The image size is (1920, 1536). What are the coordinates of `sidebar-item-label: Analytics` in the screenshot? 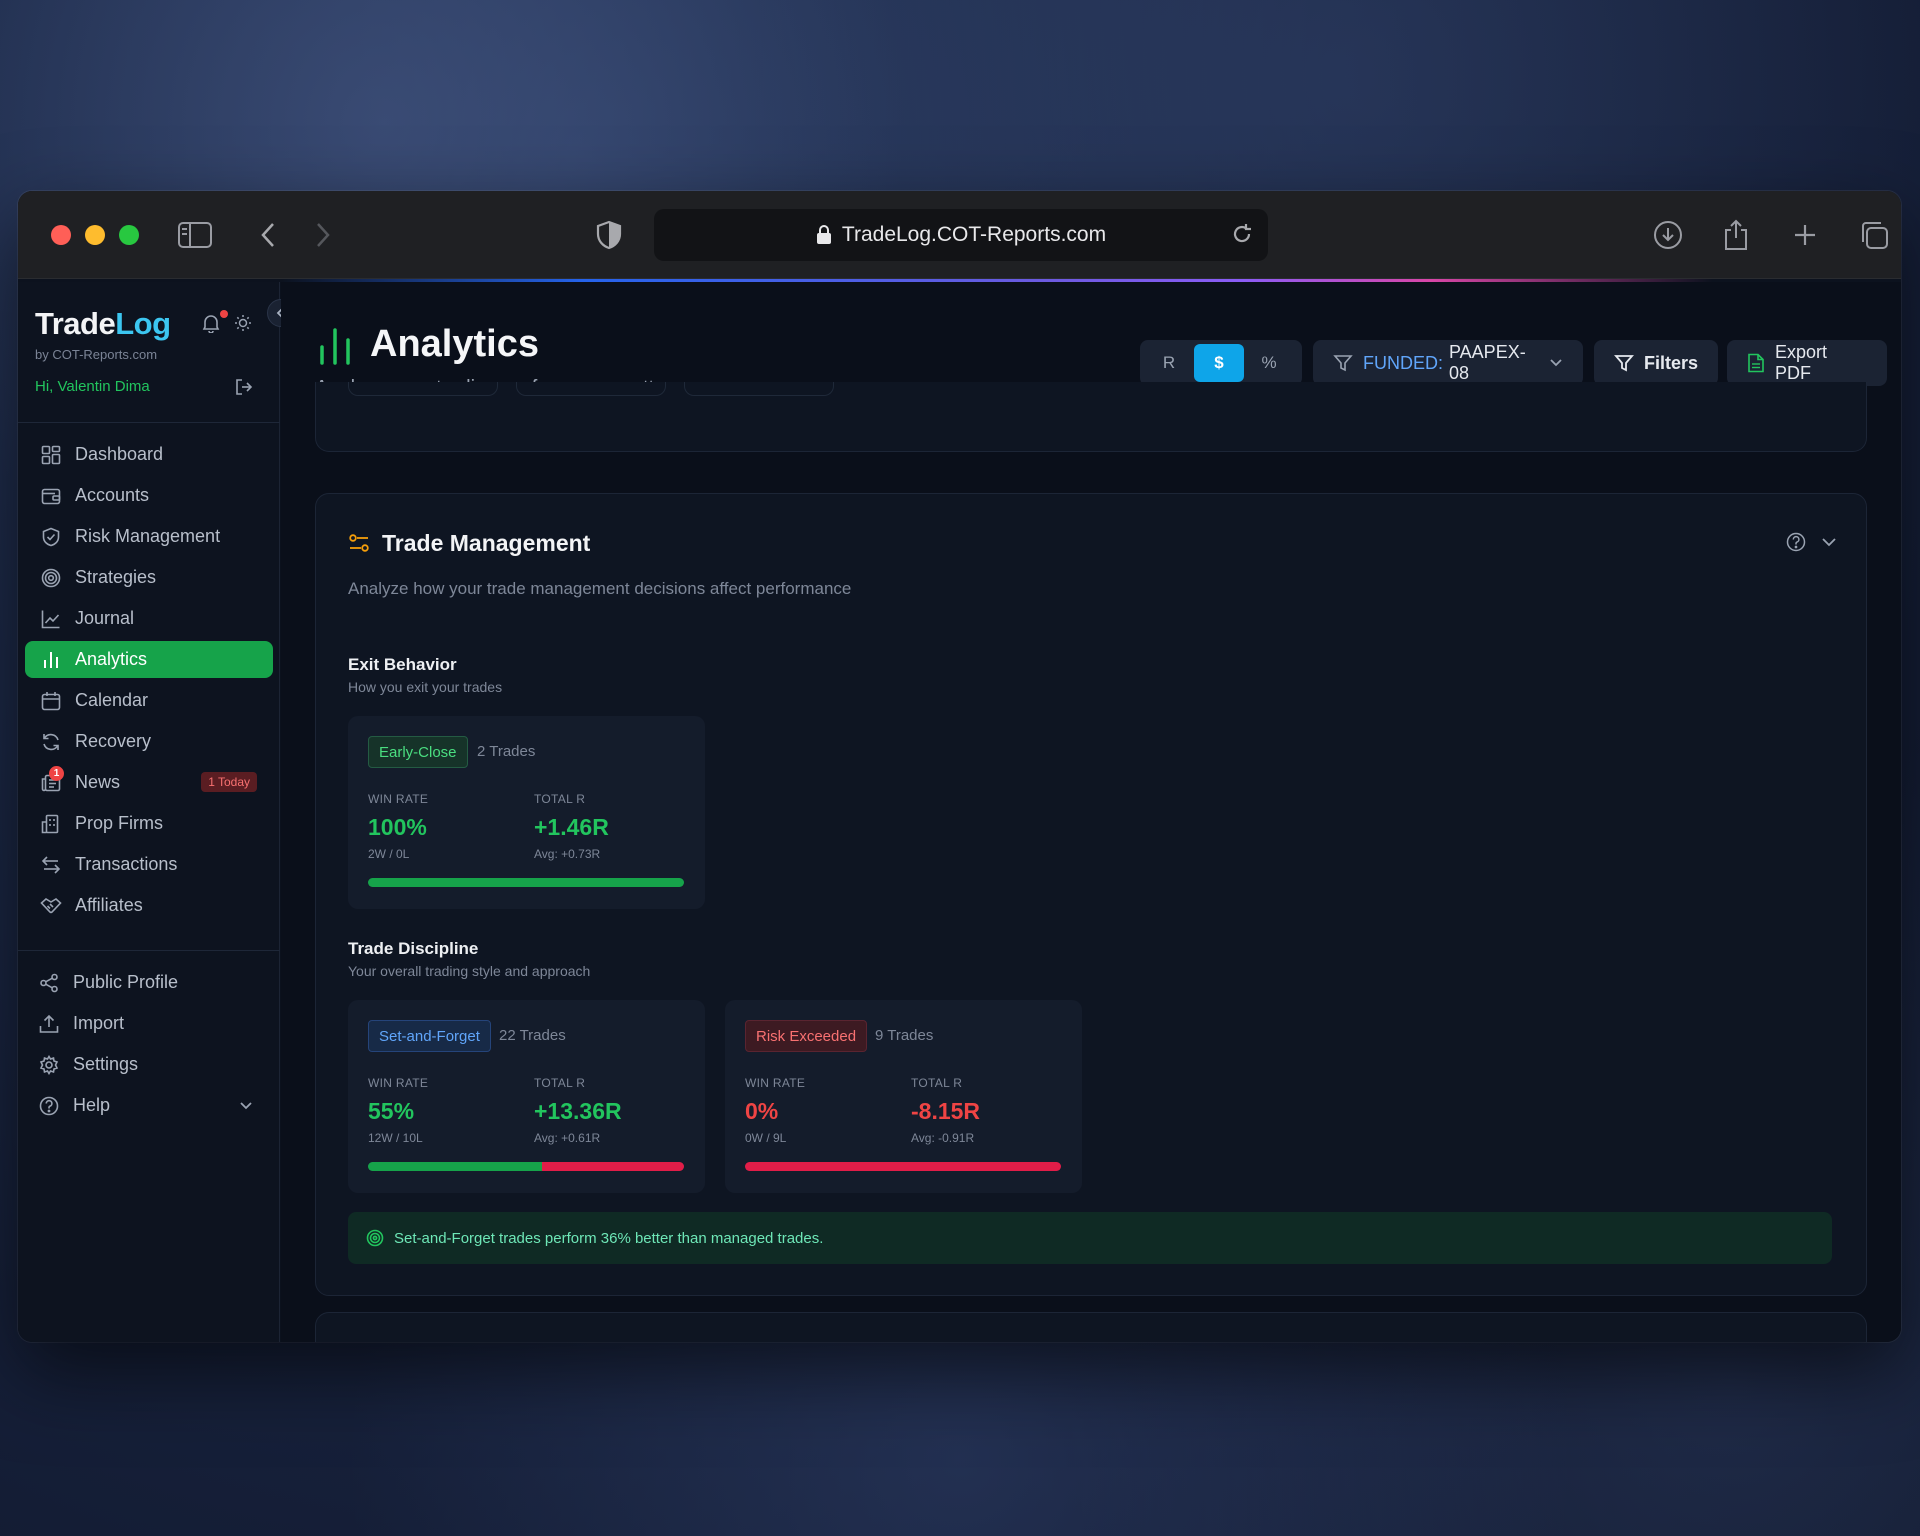 It's located at (111, 659).